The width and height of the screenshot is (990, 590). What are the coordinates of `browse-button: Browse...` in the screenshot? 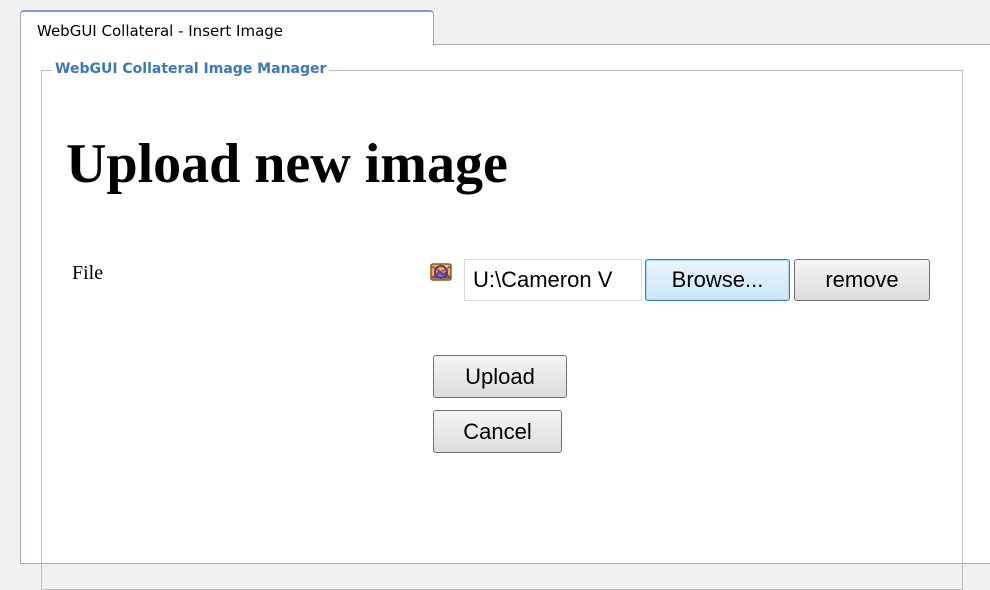 It's located at (717, 280).